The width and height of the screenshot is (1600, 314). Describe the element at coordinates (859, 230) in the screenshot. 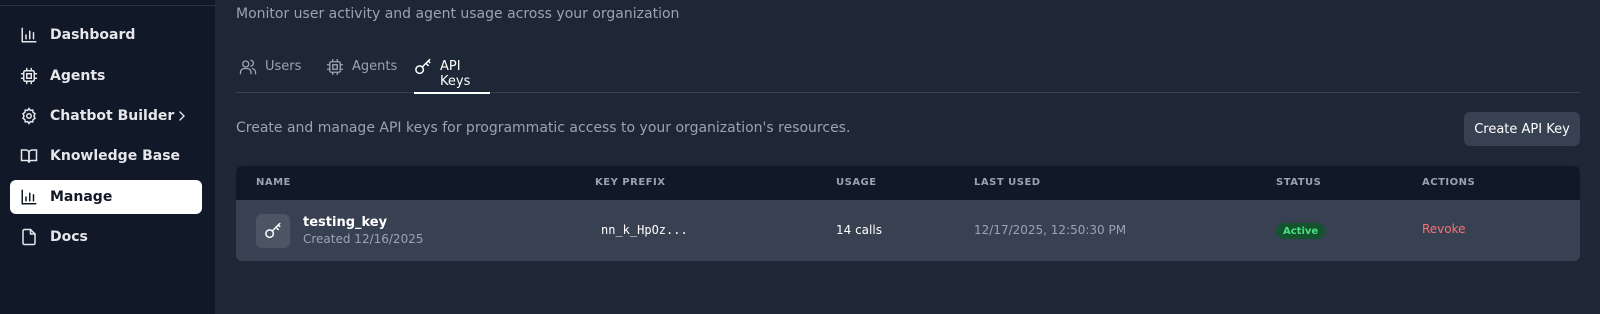

I see `key-usage: 14 calls` at that location.